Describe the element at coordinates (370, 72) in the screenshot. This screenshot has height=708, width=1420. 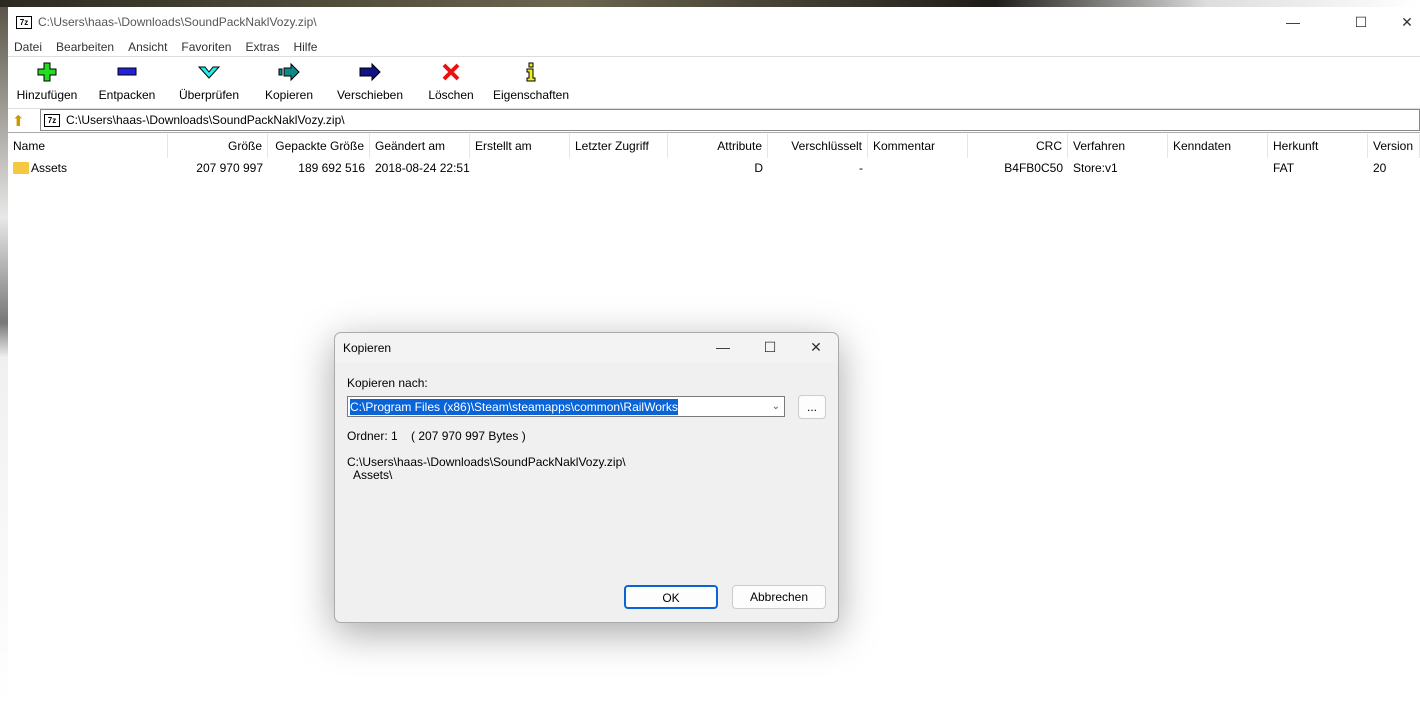
I see `move-arrow-icon` at that location.